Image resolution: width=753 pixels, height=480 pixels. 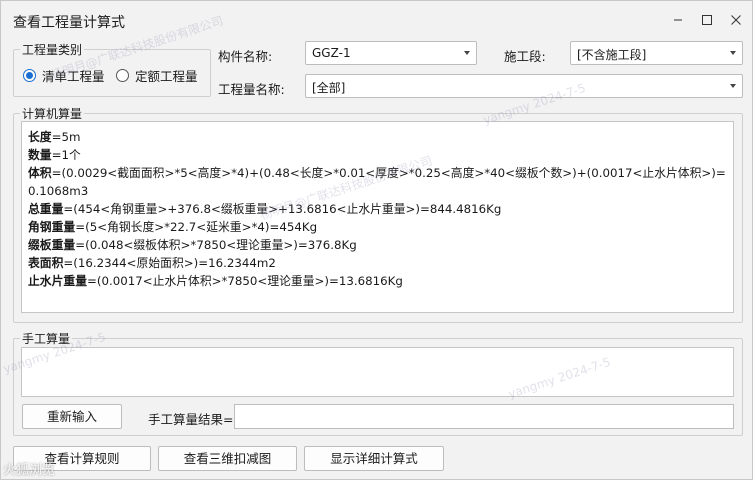 What do you see at coordinates (192, 245) in the screenshot?
I see `calc-line: 缀板重量=(0.048<缀板体积>*7850<理论重量>)=376.8Kg` at bounding box center [192, 245].